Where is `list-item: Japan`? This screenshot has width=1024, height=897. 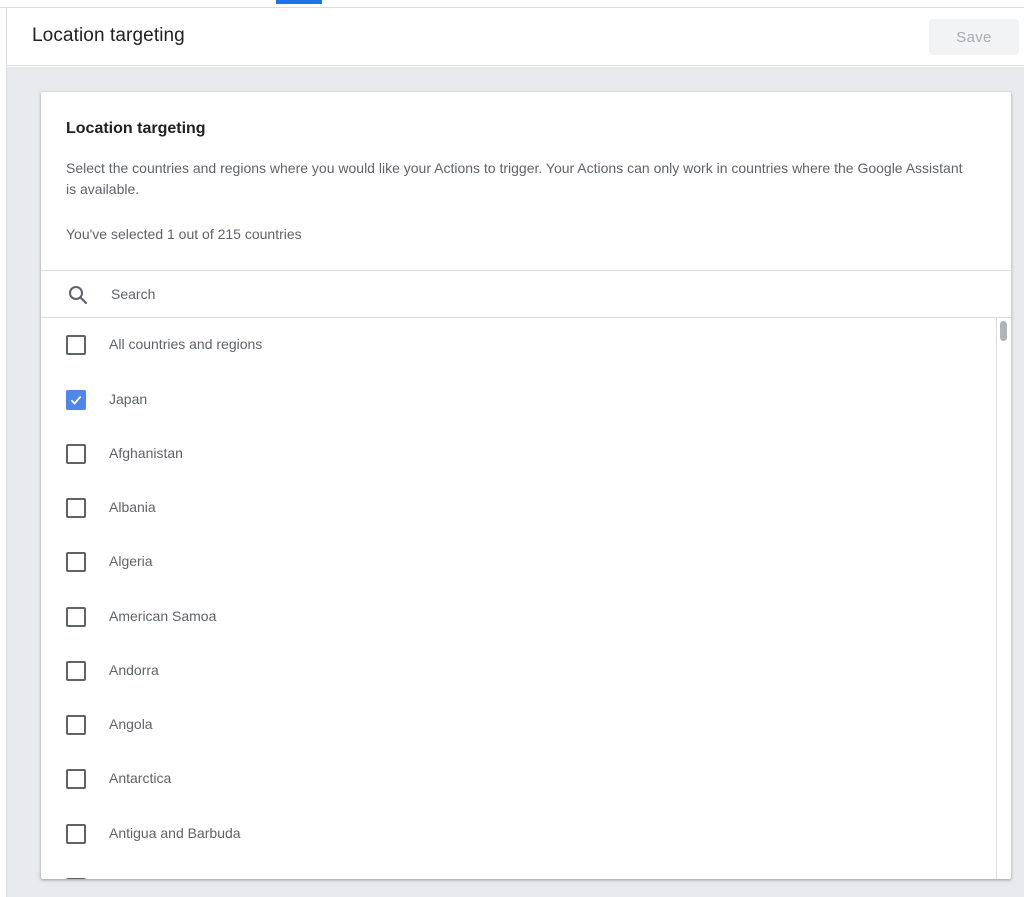 list-item: Japan is located at coordinates (518, 400).